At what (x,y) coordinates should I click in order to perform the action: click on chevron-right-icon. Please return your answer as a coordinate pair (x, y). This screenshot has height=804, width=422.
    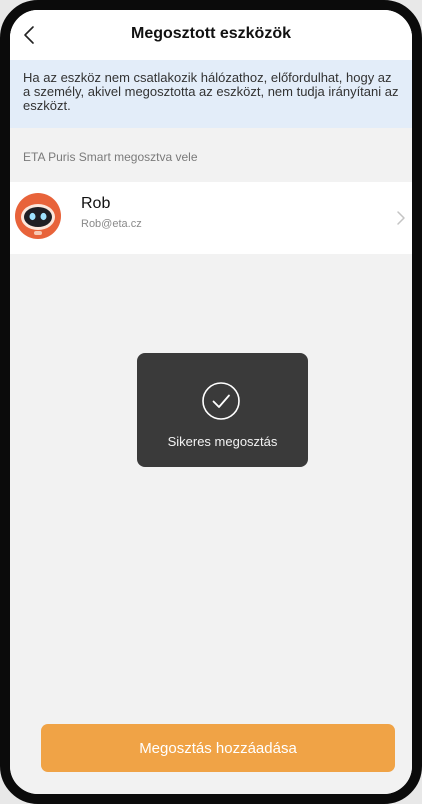
    Looking at the image, I should click on (401, 218).